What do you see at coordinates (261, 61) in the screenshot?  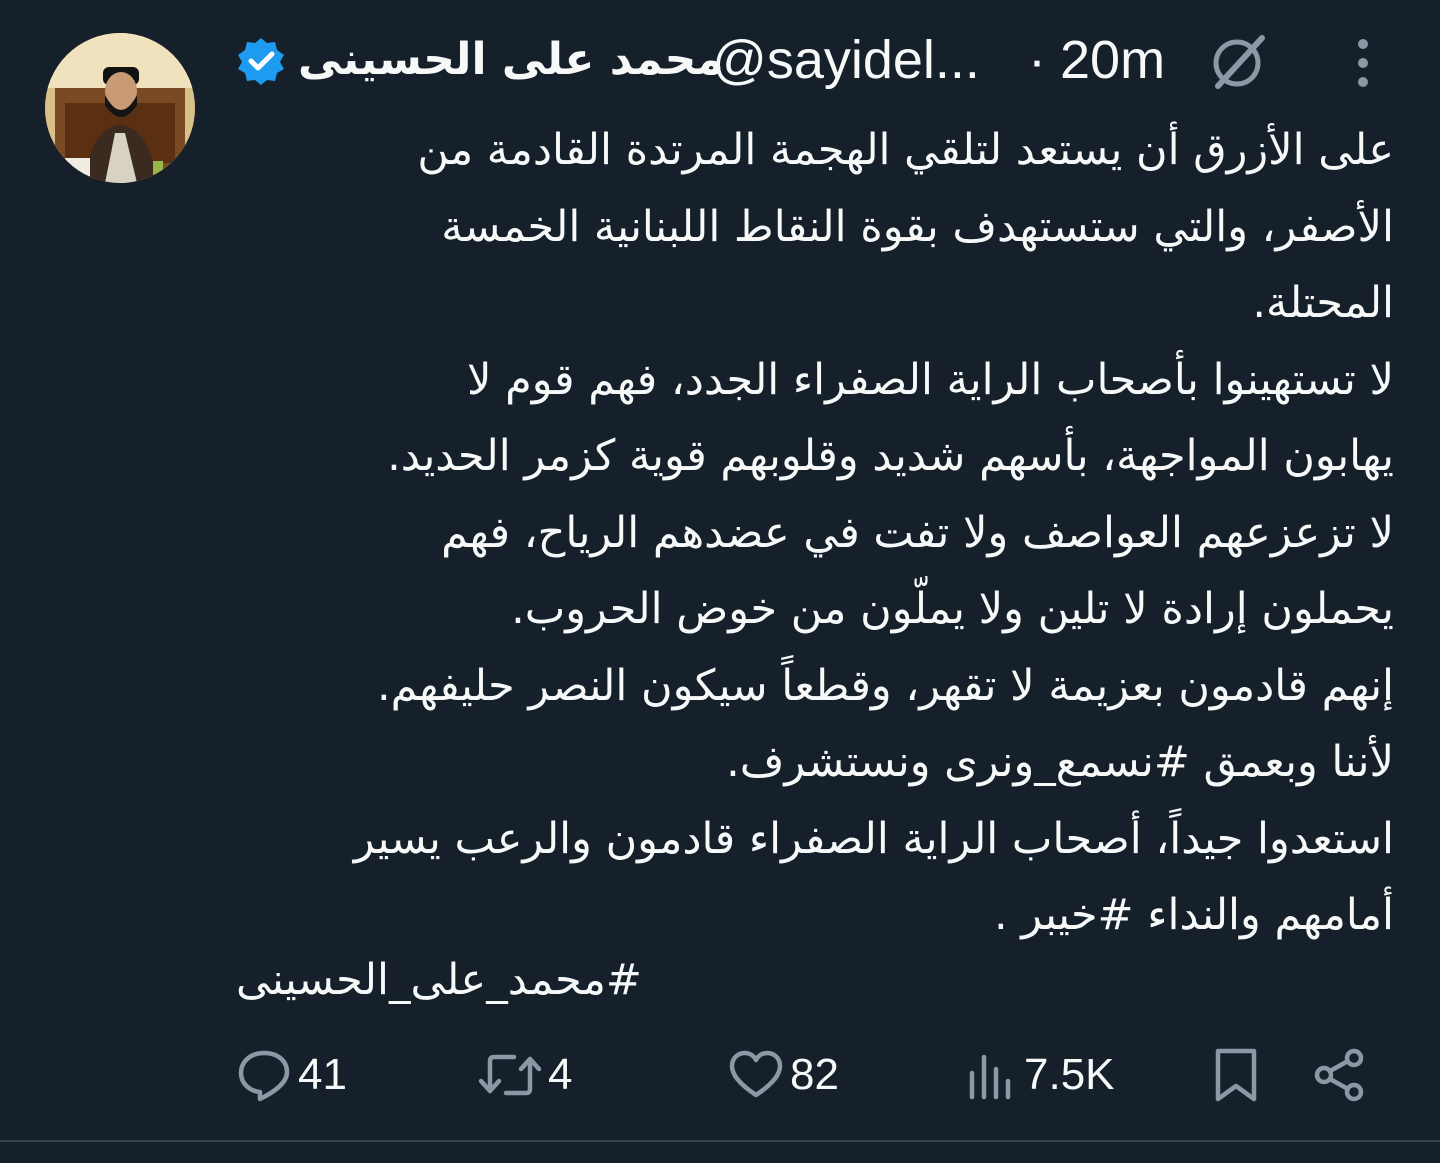 I see `verified-badge-icon` at bounding box center [261, 61].